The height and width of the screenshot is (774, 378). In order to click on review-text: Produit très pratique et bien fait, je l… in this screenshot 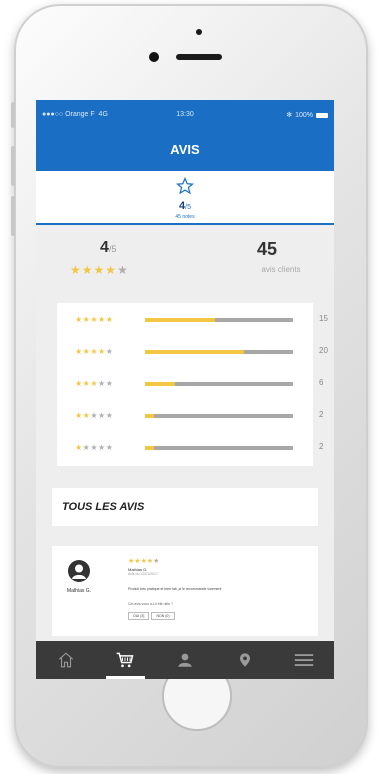, I will do `click(175, 589)`.